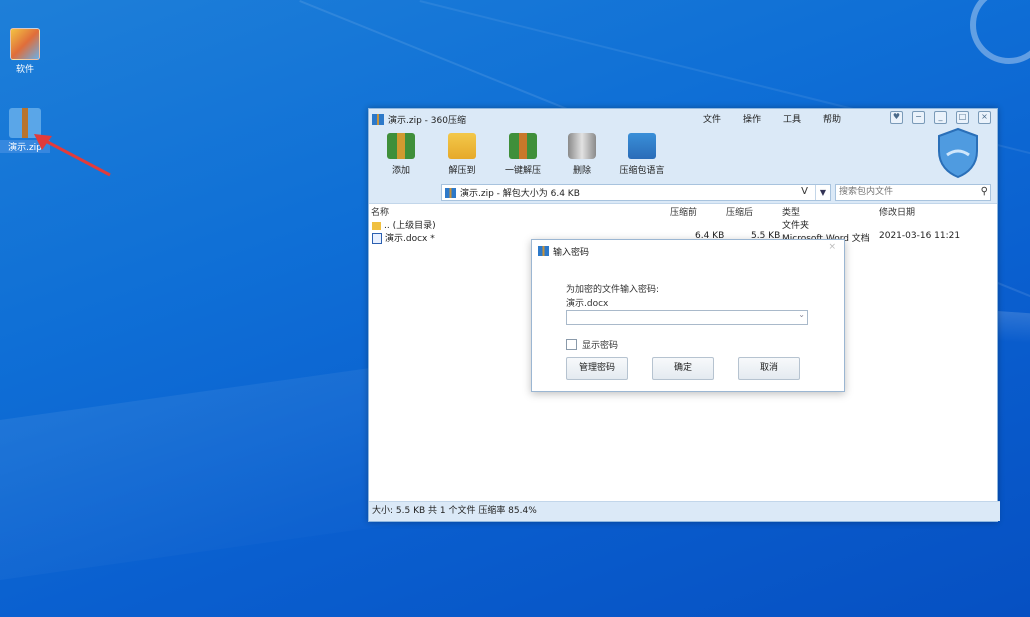 The width and height of the screenshot is (1030, 617). Describe the element at coordinates (791, 211) in the screenshot. I see `col-type: 类型` at that location.